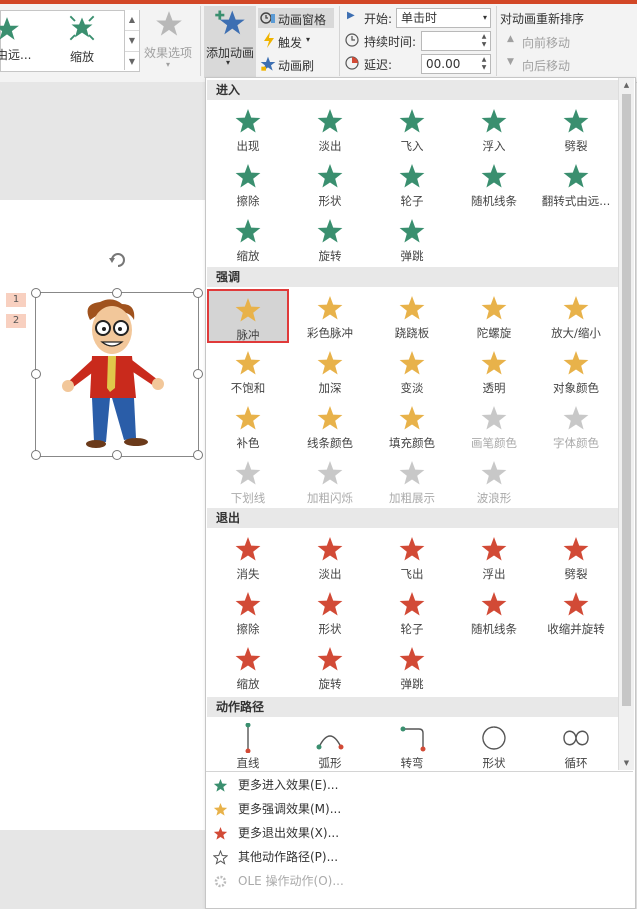  I want to click on effect-item: 加深, so click(330, 371).